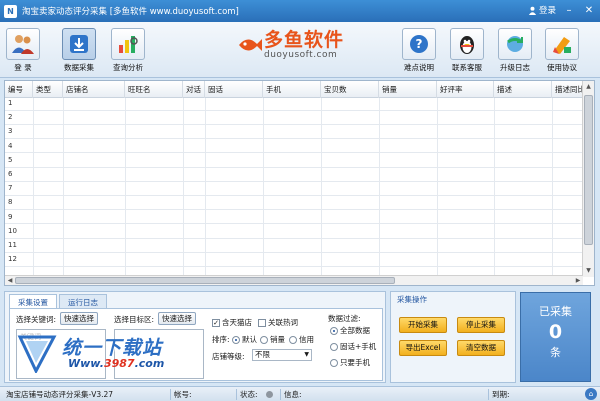 The height and width of the screenshot is (401, 600). I want to click on upgrade-log-button: 升级日志, so click(515, 51).